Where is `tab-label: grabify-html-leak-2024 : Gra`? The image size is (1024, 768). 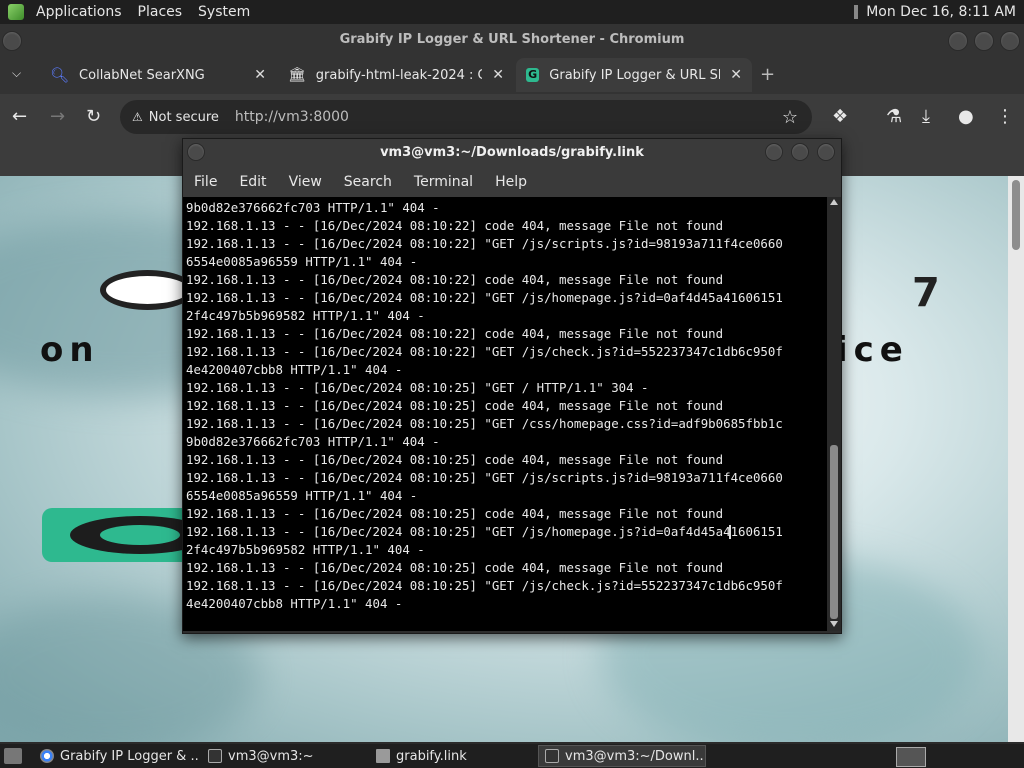
tab-label: grabify-html-leak-2024 : Gra is located at coordinates (398, 75).